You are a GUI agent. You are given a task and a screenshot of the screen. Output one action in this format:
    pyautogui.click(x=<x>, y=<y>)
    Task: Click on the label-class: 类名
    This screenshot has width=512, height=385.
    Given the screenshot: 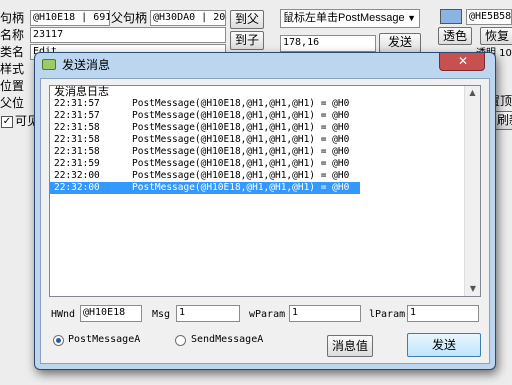 What is the action you would take?
    pyautogui.click(x=12, y=52)
    